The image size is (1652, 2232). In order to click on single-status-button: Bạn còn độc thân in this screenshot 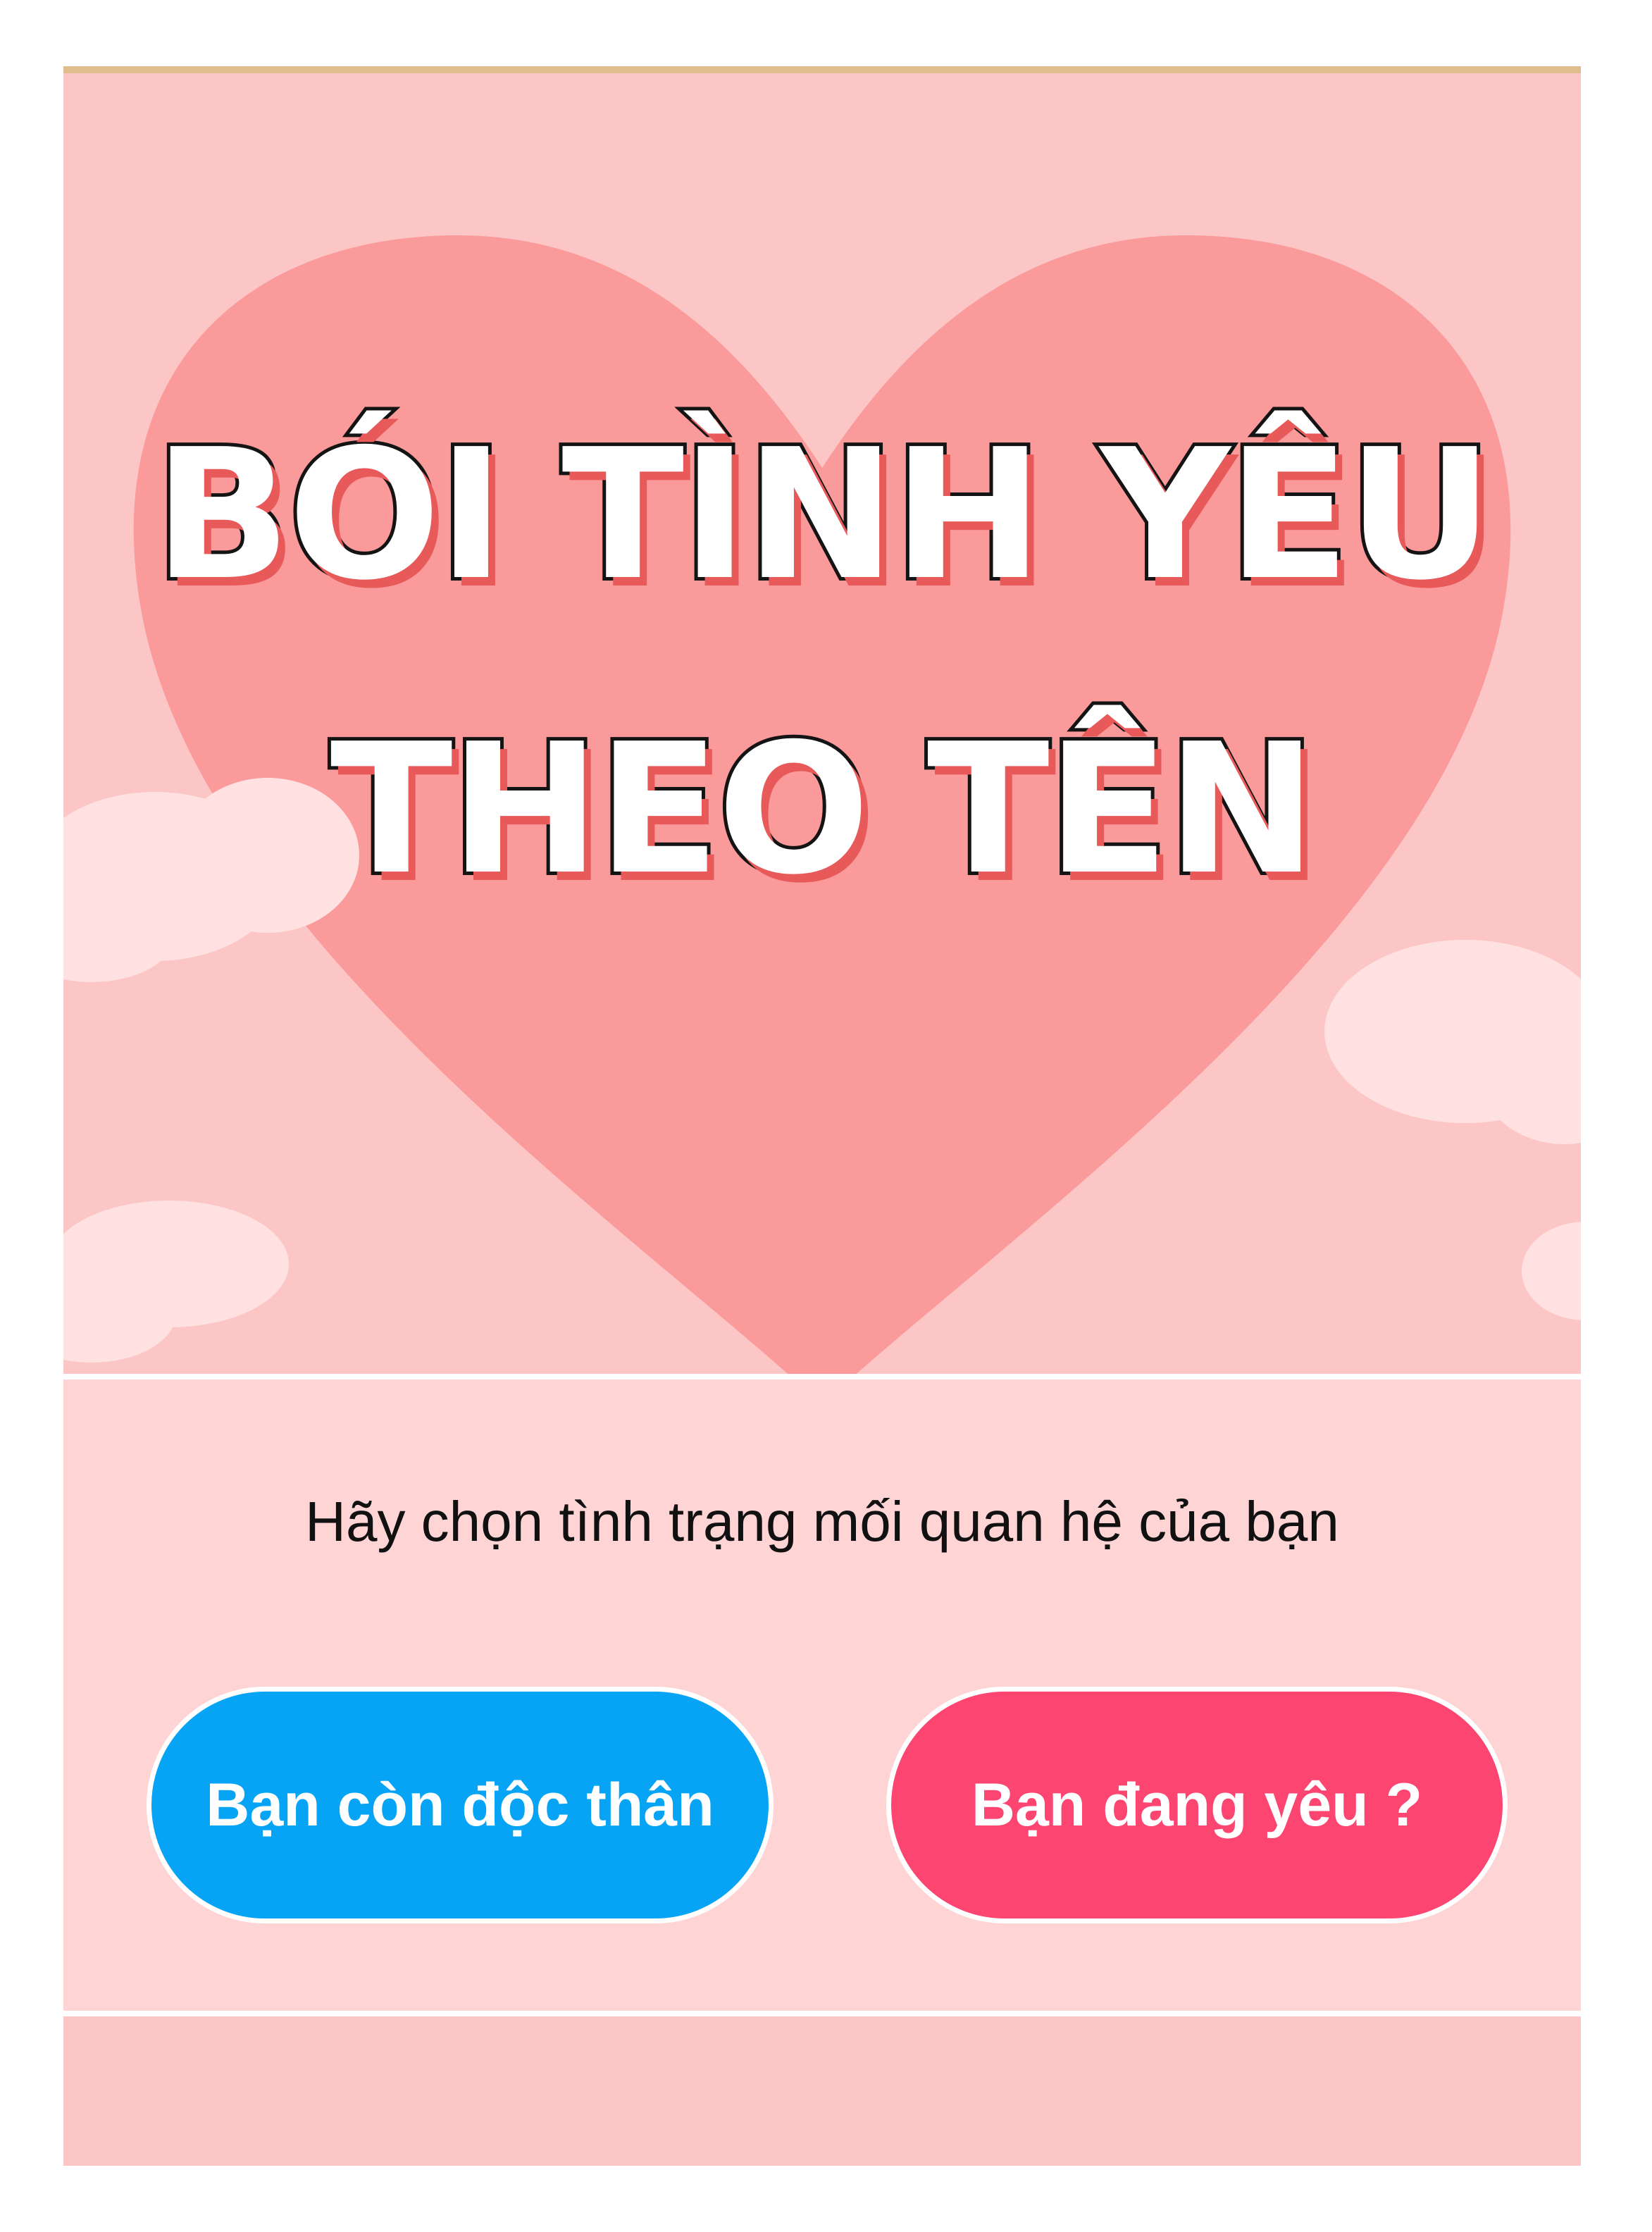, I will do `click(460, 1805)`.